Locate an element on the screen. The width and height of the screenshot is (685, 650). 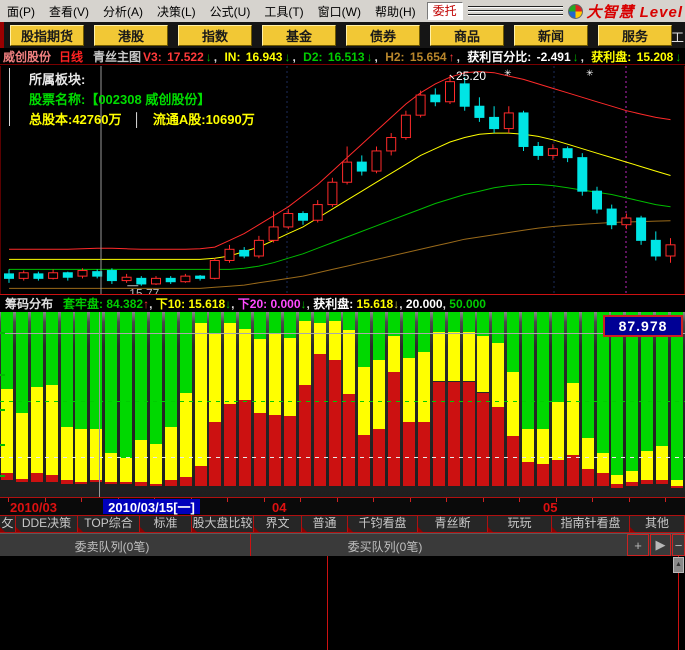
axis-tick is located at coordinates (2, 375).